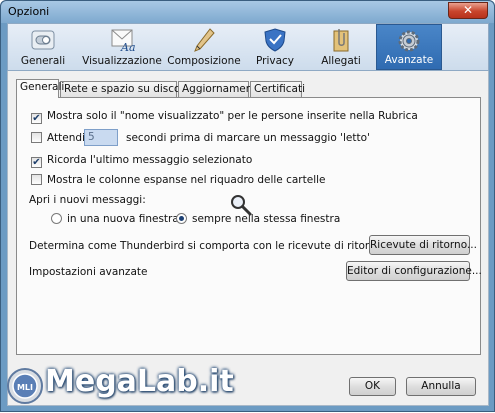 This screenshot has width=495, height=413. I want to click on pen-icon, so click(204, 40).